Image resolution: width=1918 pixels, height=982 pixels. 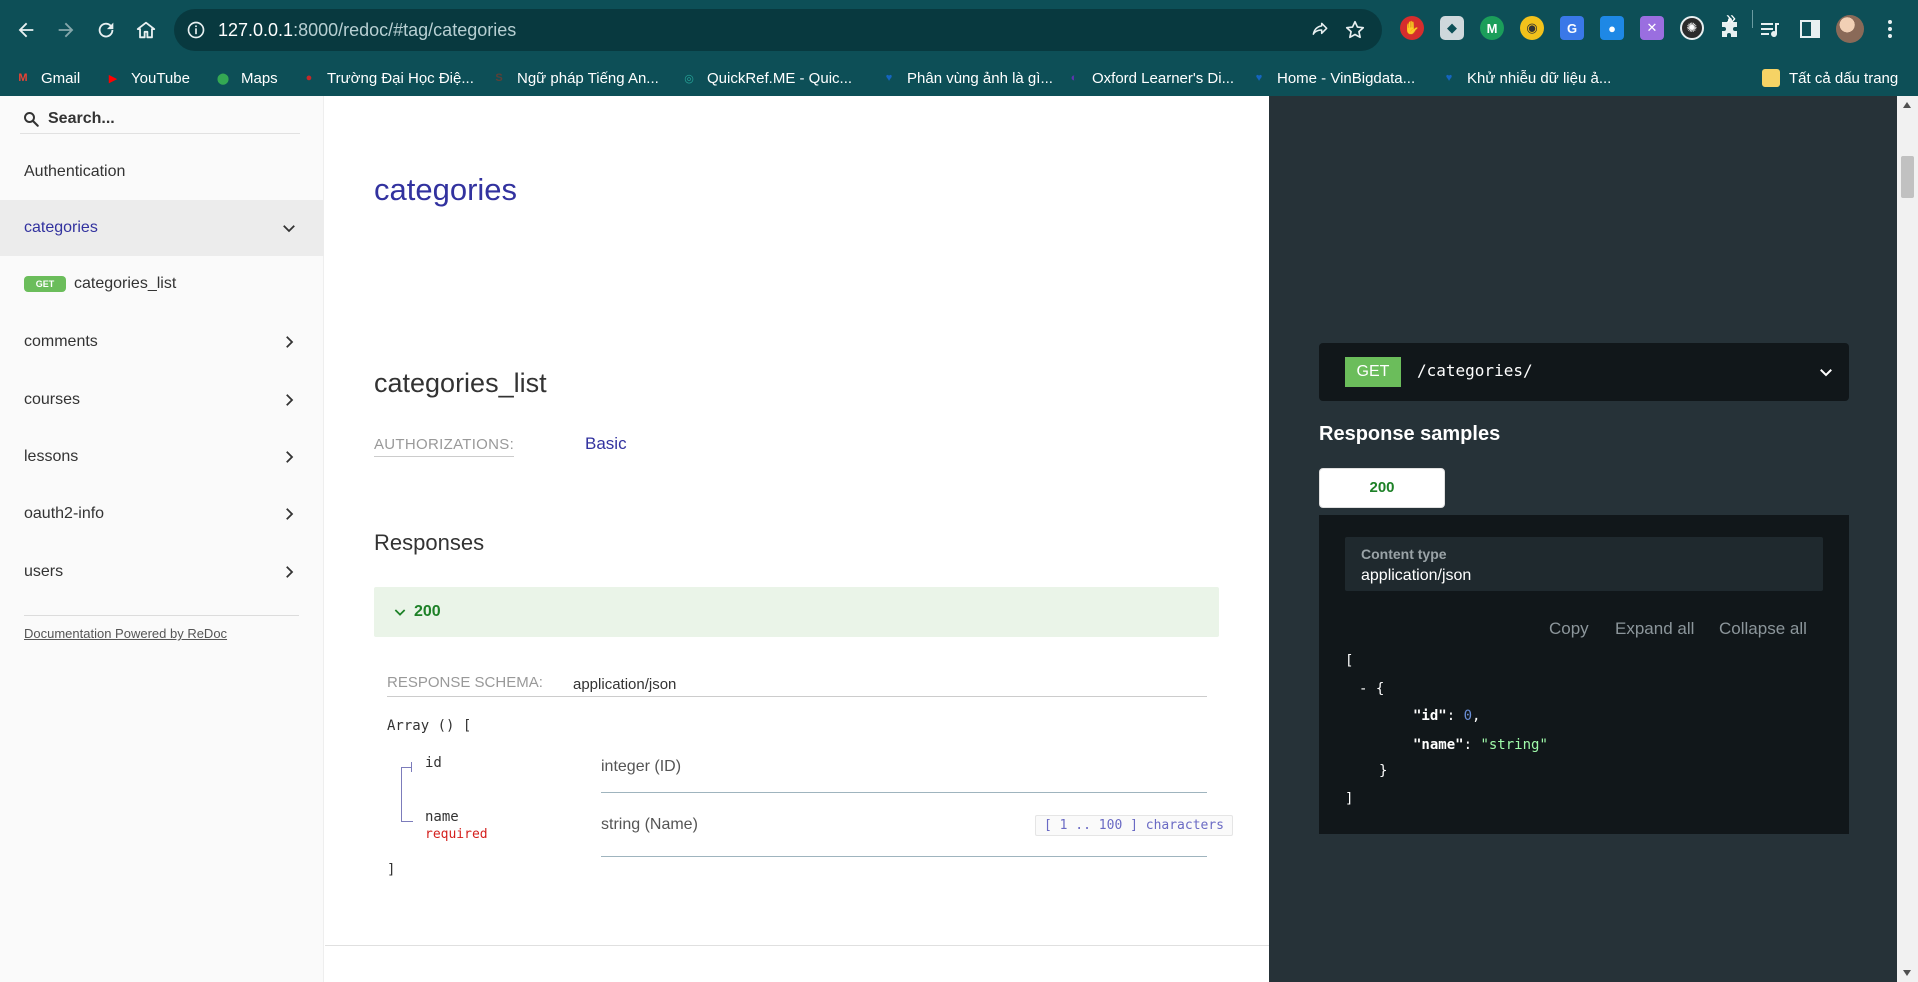 I want to click on home-button, so click(x=146, y=30).